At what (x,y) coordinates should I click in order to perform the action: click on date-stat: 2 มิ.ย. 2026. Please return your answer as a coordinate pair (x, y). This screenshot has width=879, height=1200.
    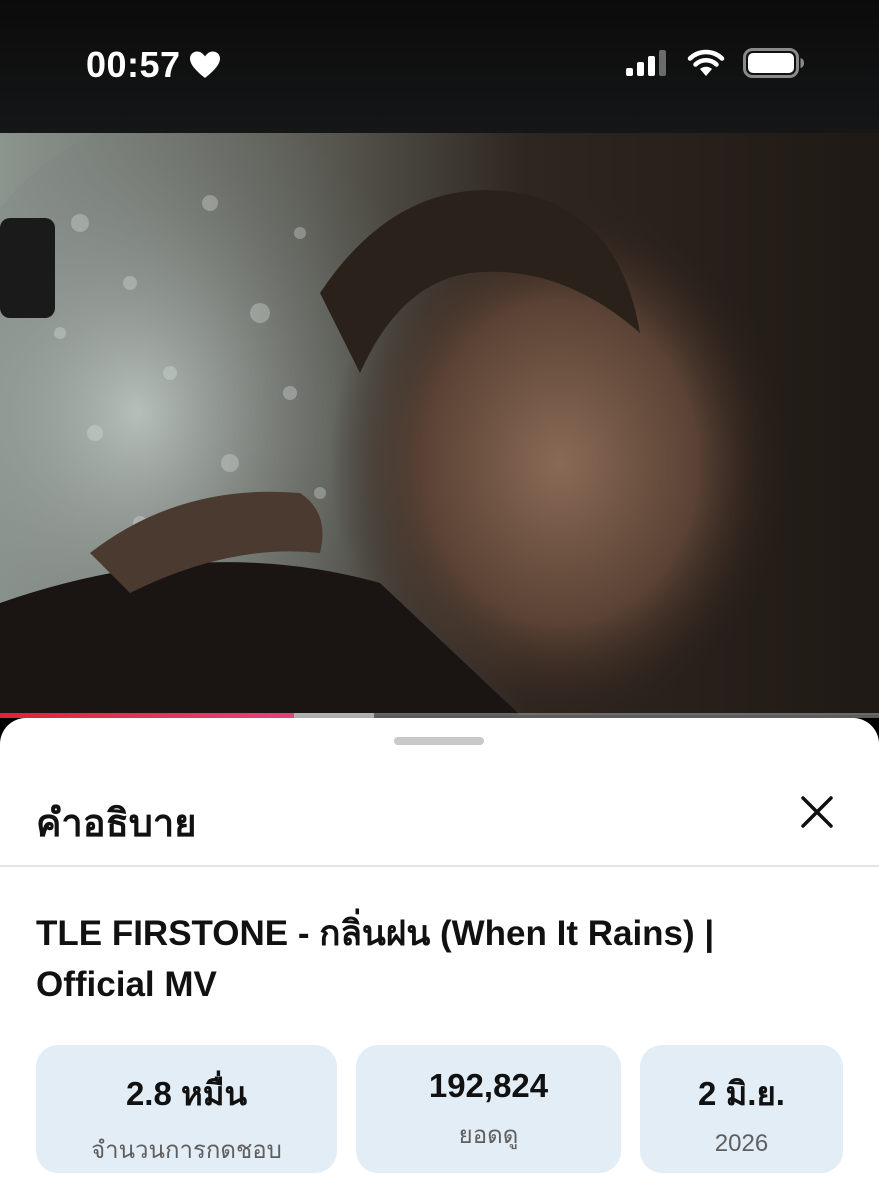
    Looking at the image, I should click on (741, 1109).